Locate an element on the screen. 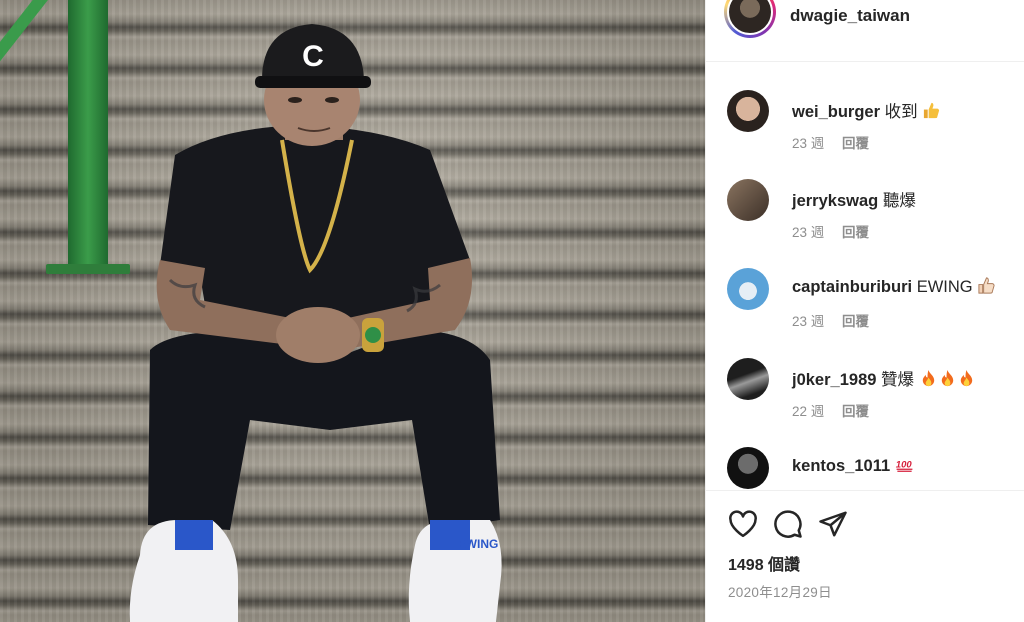 This screenshot has height=622, width=1024. comment-text: kentos_1011 100 is located at coordinates (853, 465).